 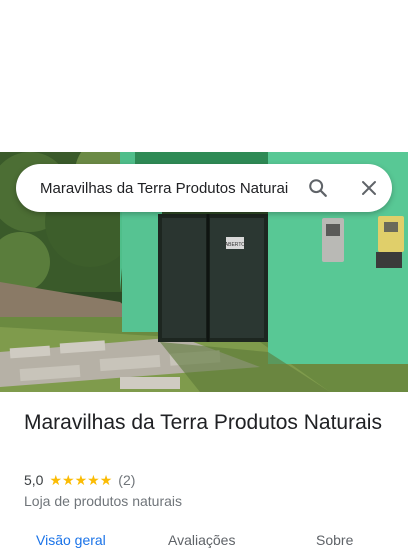 I want to click on door-sign-text: ABERTO, so click(x=235, y=245).